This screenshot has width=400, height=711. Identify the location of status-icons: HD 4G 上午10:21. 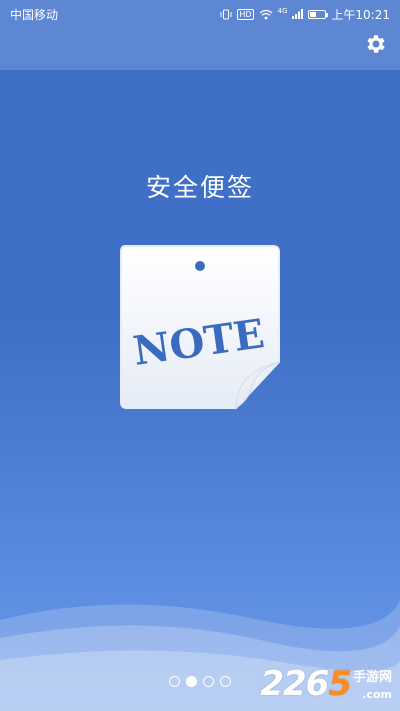
(305, 14).